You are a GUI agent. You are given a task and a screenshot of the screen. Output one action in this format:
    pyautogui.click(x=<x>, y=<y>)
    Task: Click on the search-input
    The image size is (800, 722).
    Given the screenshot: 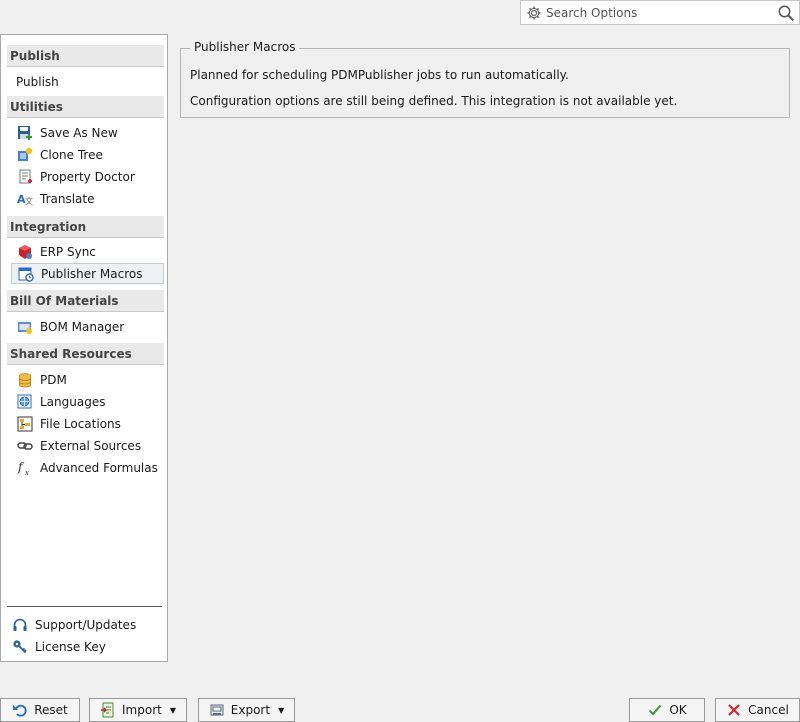 What is the action you would take?
    pyautogui.click(x=659, y=12)
    